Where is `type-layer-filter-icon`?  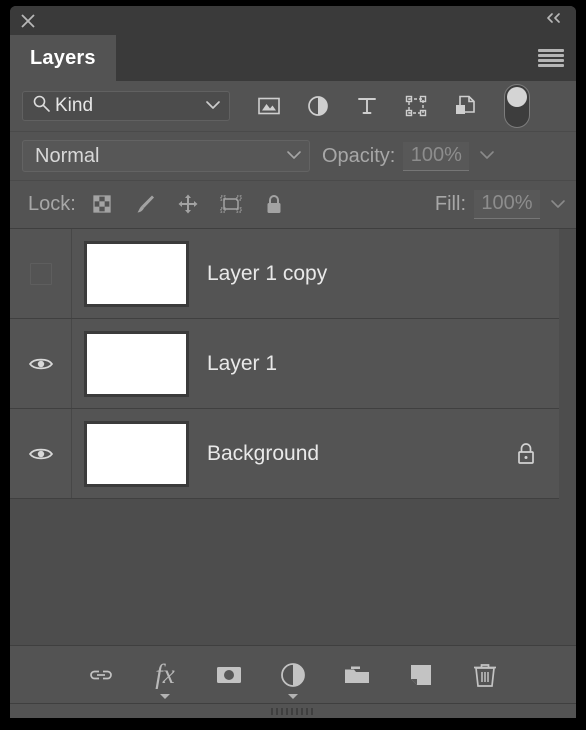 type-layer-filter-icon is located at coordinates (367, 106).